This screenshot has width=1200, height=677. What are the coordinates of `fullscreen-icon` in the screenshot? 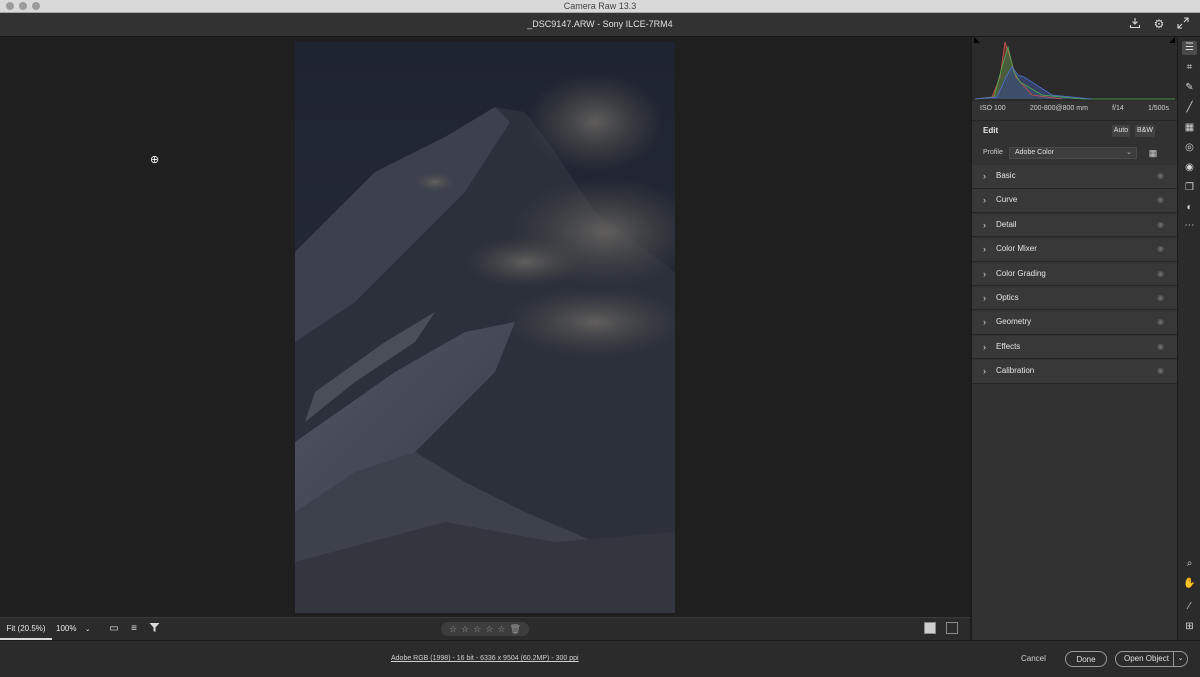 It's located at (1183, 24).